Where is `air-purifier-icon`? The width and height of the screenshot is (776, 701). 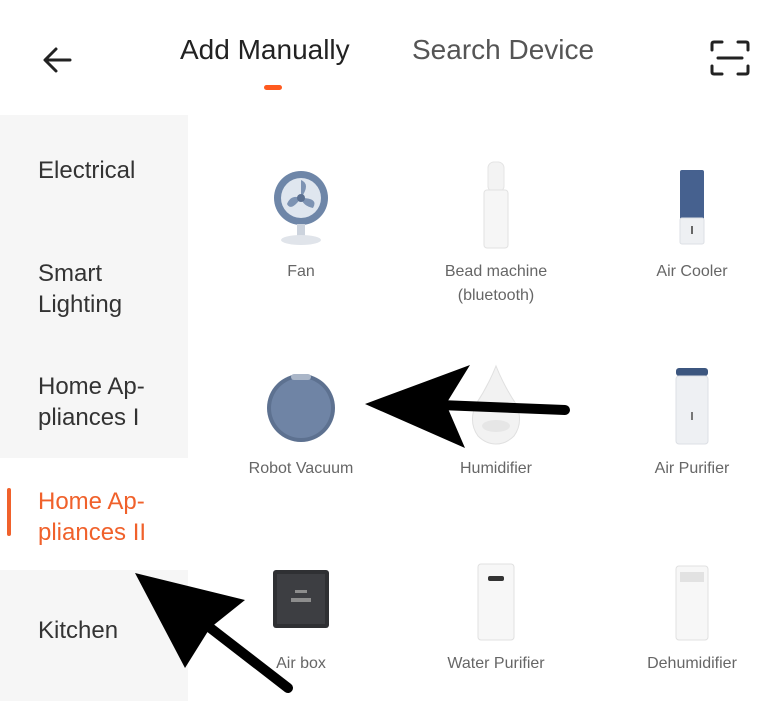 air-purifier-icon is located at coordinates (692, 406).